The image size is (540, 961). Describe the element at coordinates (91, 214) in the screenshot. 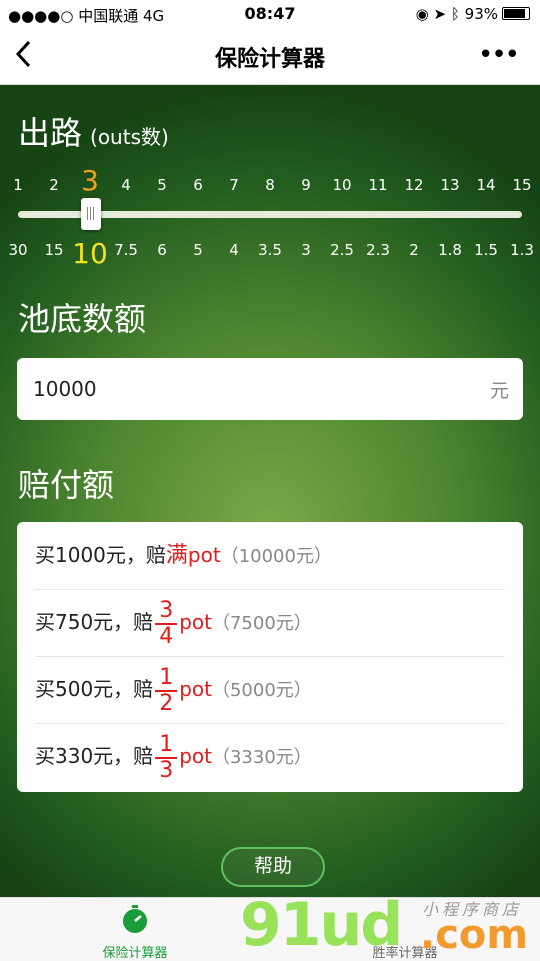

I see `outs-slider-thumb` at that location.